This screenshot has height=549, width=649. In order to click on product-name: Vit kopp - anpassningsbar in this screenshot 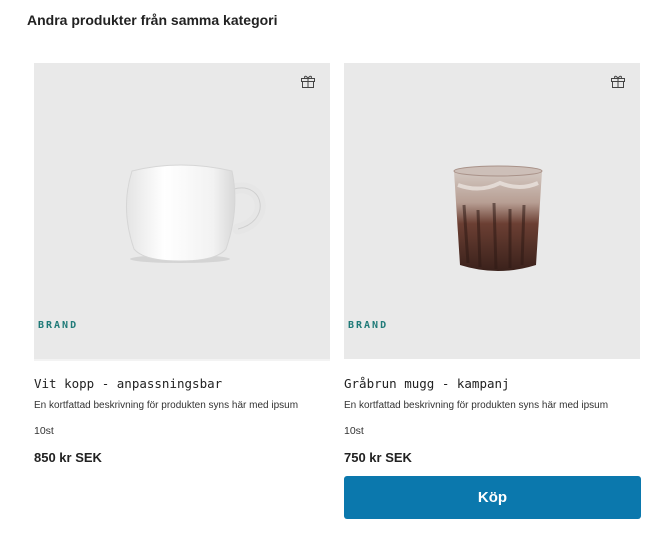, I will do `click(128, 383)`.